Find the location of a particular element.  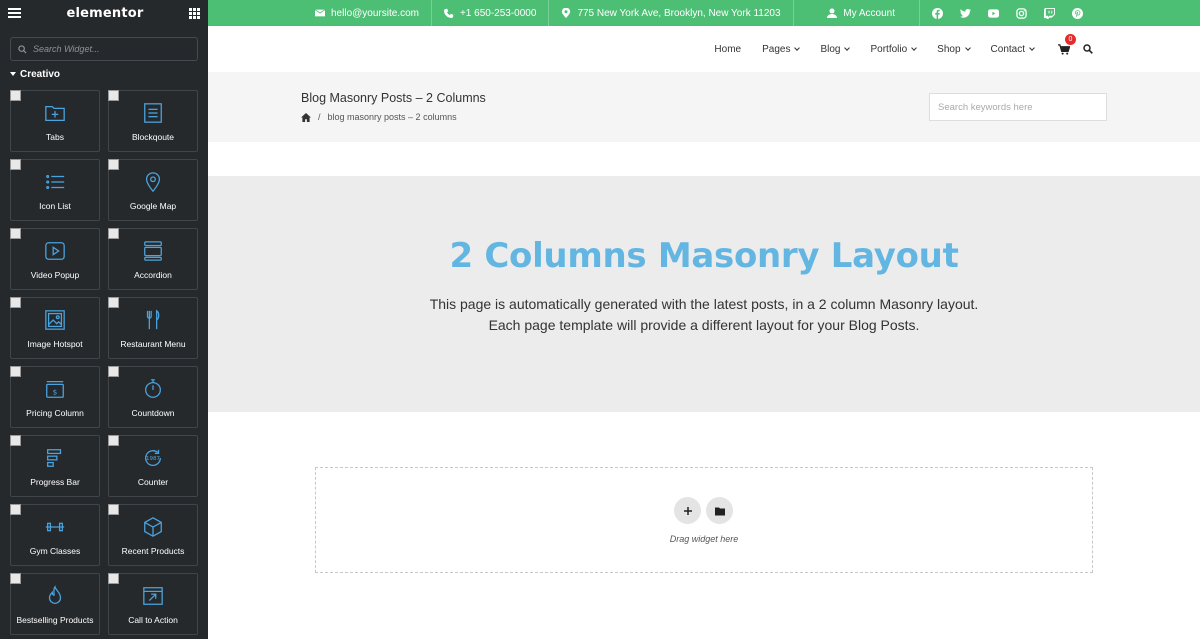

cart-button: 0 is located at coordinates (1067, 44).